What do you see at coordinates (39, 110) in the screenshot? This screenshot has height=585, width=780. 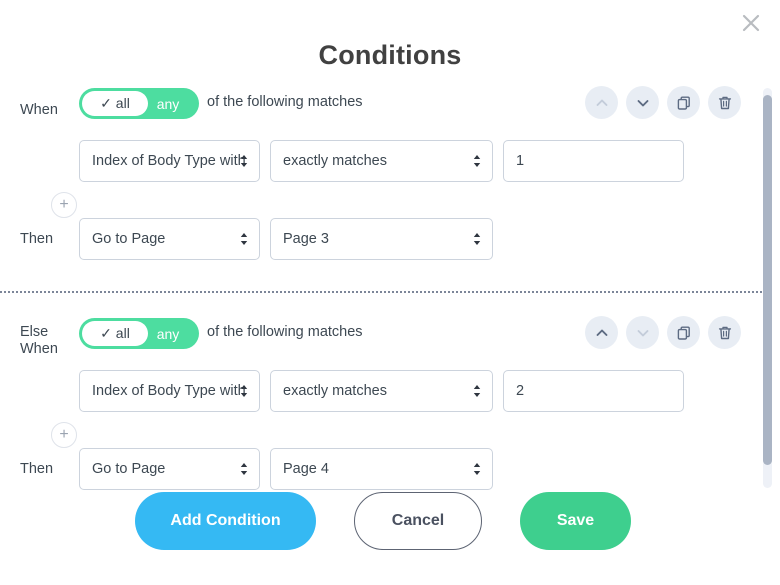 I see `when-label-1: When` at bounding box center [39, 110].